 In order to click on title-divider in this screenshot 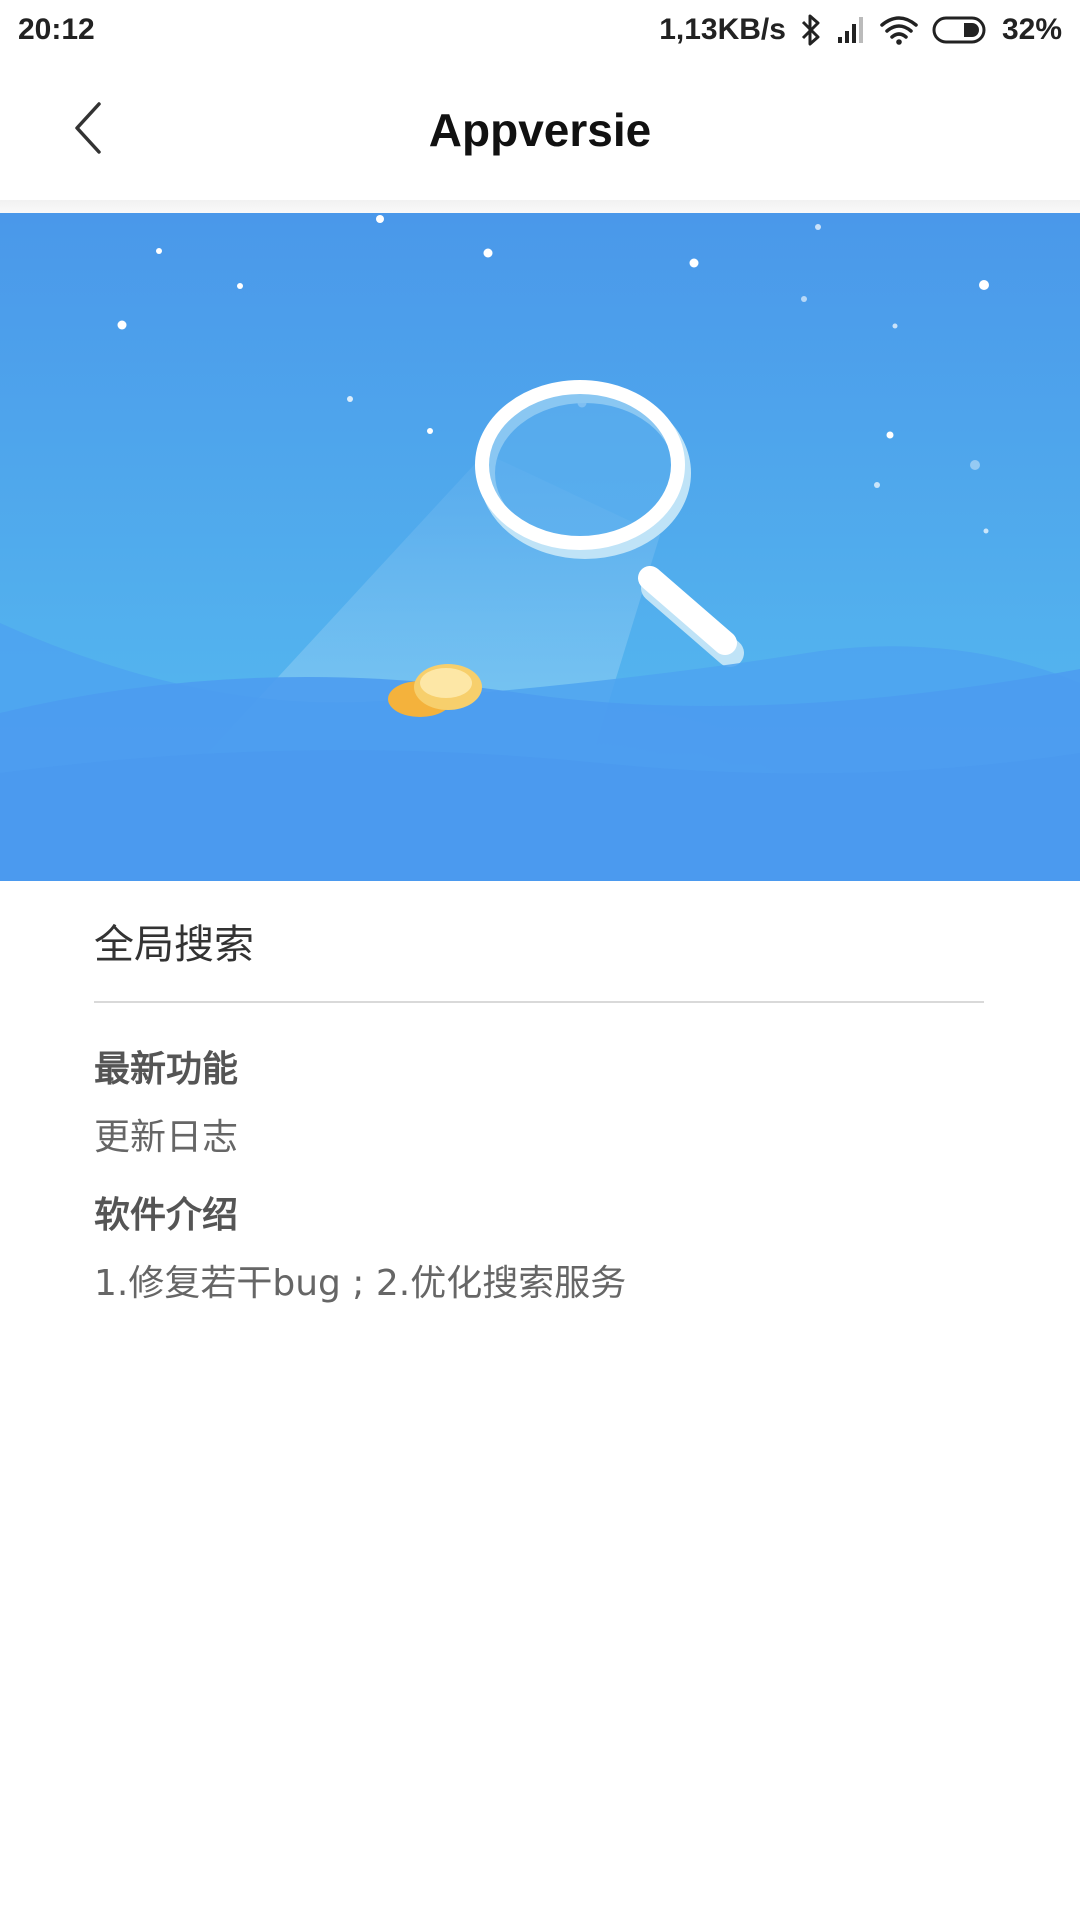, I will do `click(540, 207)`.